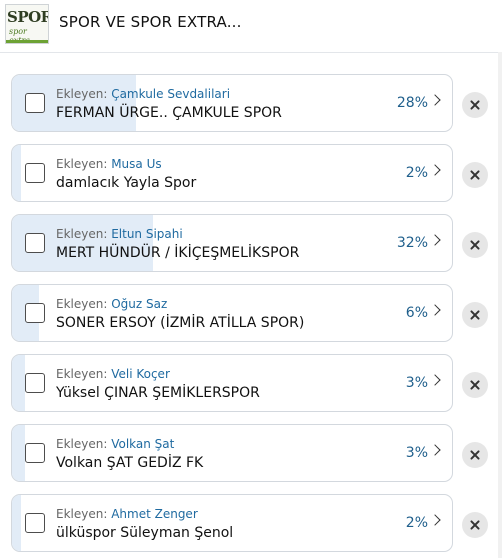 Image resolution: width=502 pixels, height=558 pixels. What do you see at coordinates (232, 453) in the screenshot?
I see `poll-option-card: Ekleyen: Volkan Şat Volkan ŞAT GEDİZ FK 3%` at bounding box center [232, 453].